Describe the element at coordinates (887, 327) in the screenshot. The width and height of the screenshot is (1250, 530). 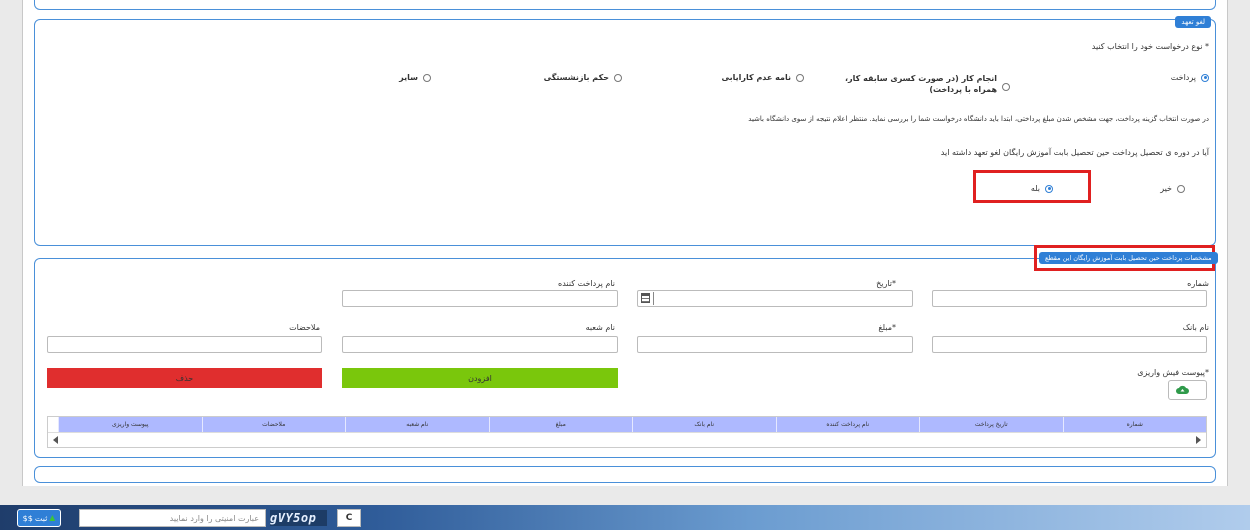
I see `amount-label: *مبلغ` at that location.